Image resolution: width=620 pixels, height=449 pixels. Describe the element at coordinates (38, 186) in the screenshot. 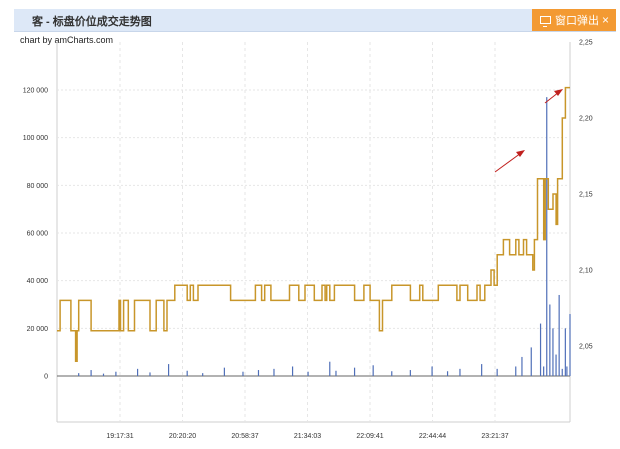

I see `y-left-tick-label: 80 000` at that location.